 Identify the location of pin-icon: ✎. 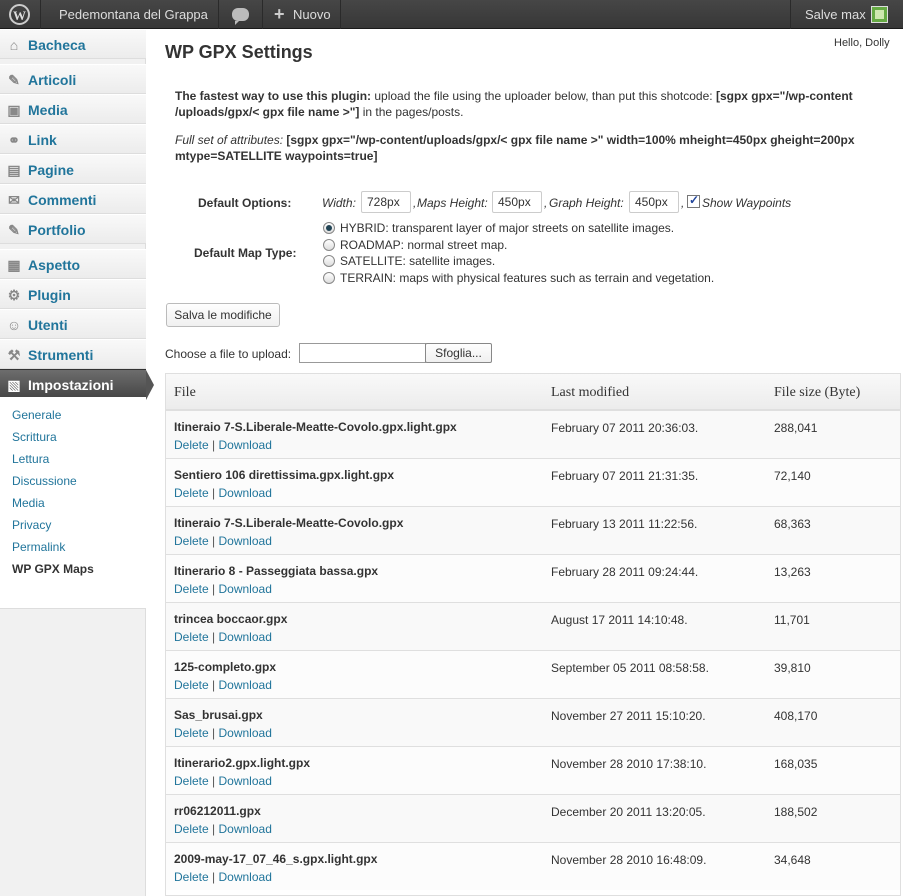
(14, 230).